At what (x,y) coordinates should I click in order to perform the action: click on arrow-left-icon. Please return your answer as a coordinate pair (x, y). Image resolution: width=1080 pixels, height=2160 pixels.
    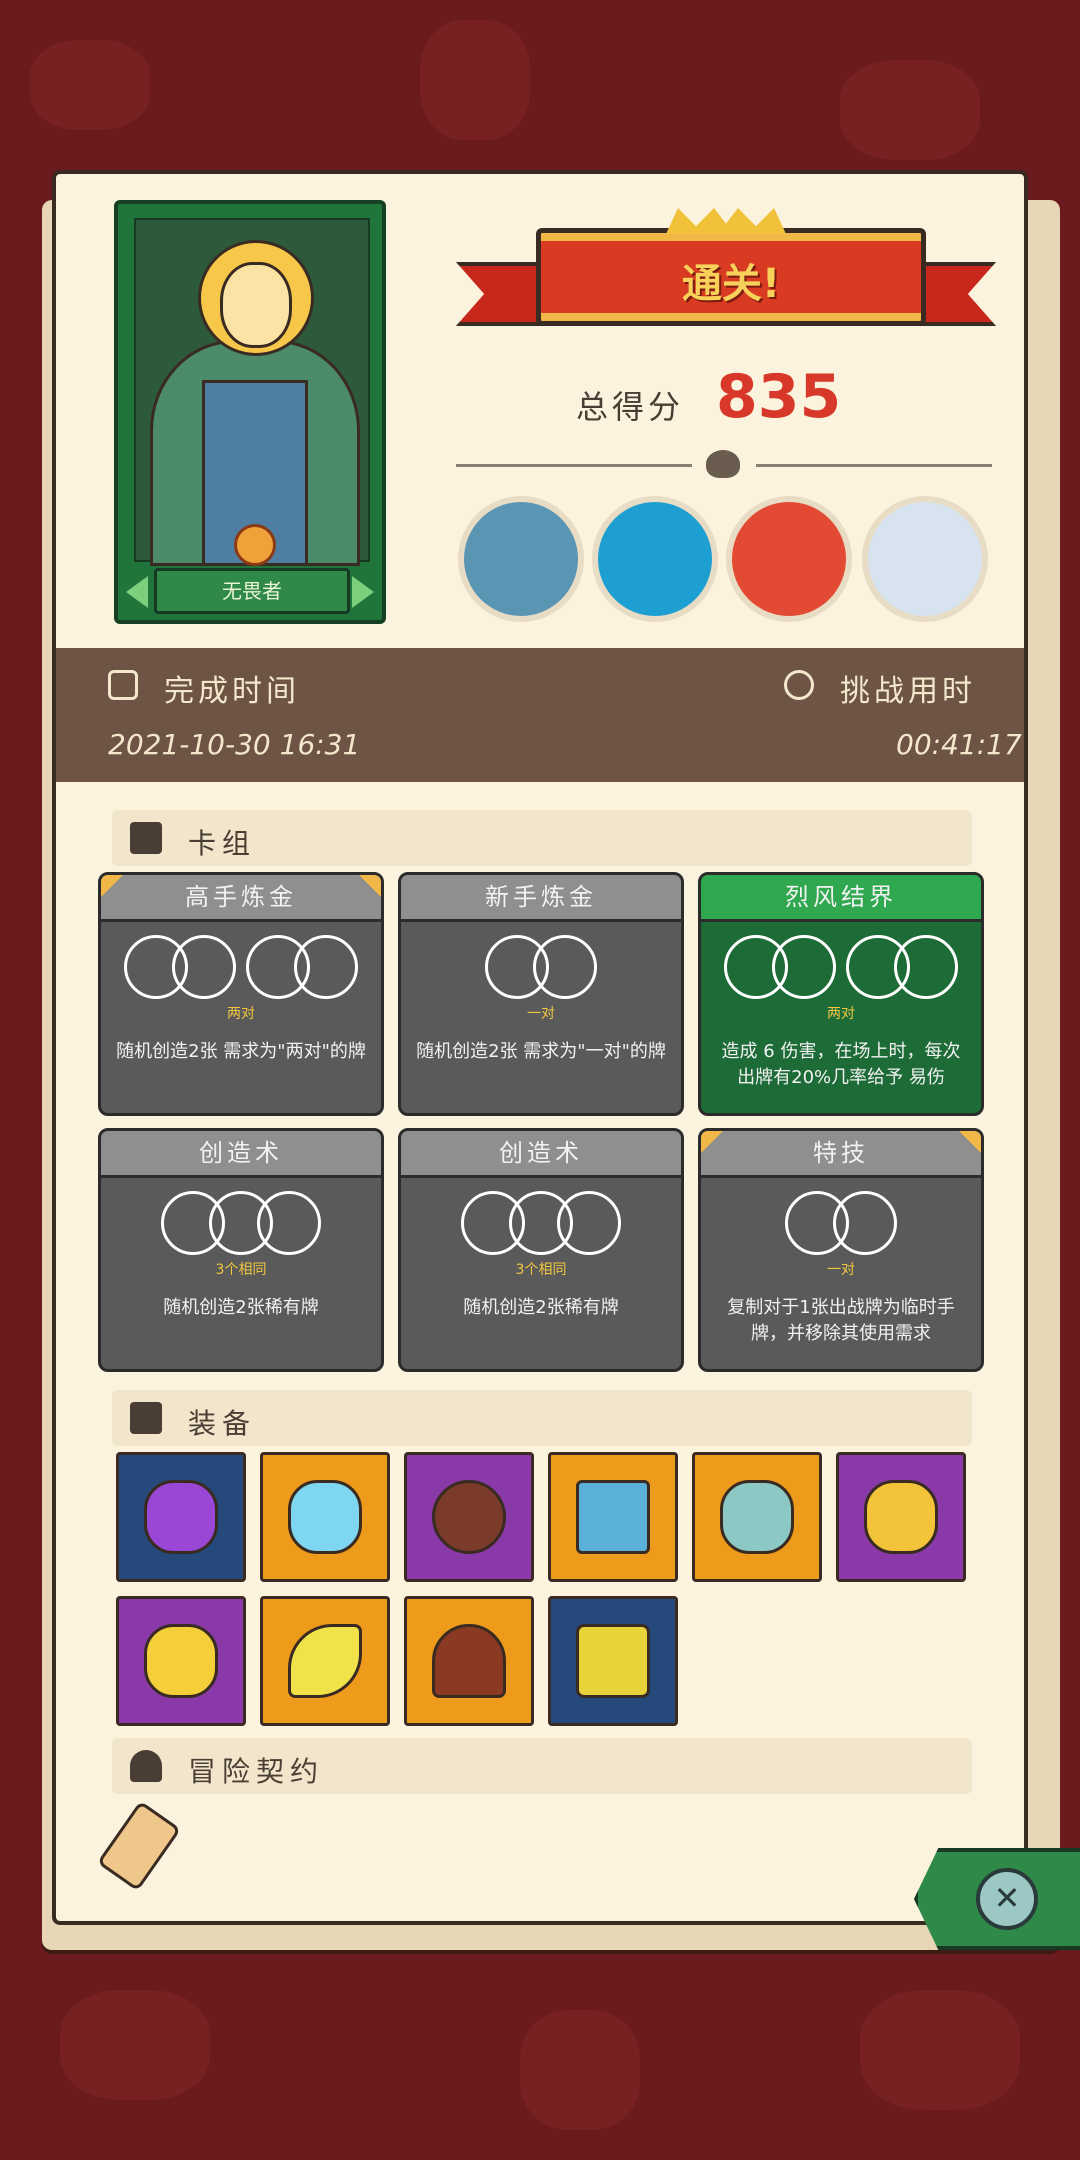
    Looking at the image, I should click on (137, 592).